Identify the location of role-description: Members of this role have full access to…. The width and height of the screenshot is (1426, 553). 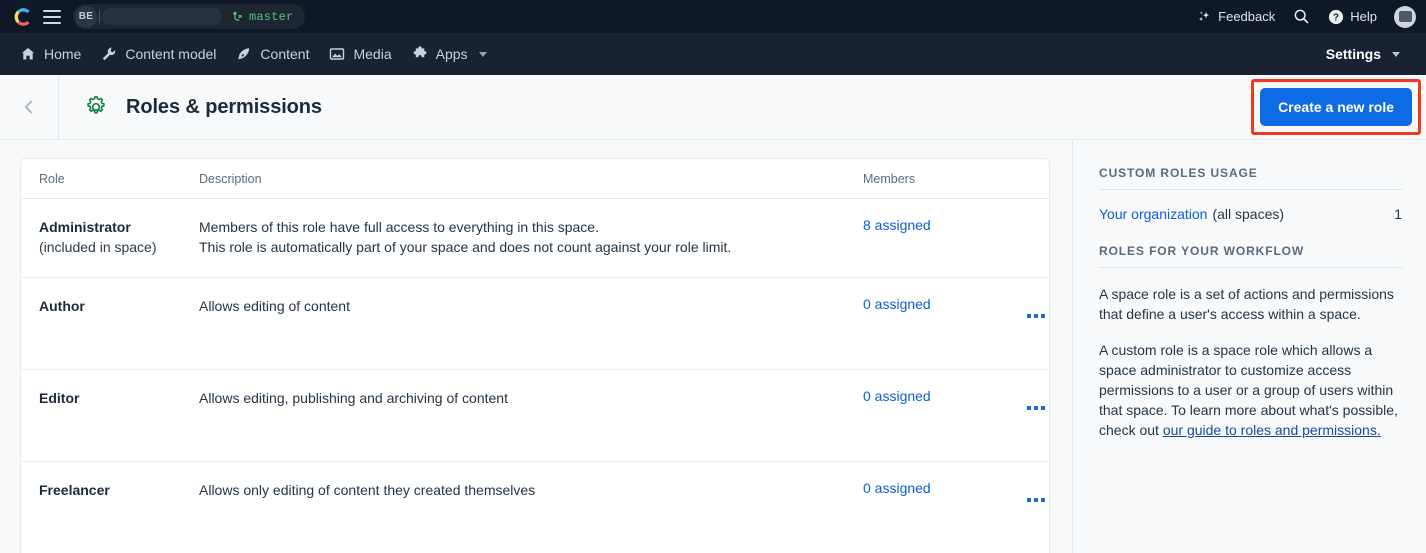
(399, 227).